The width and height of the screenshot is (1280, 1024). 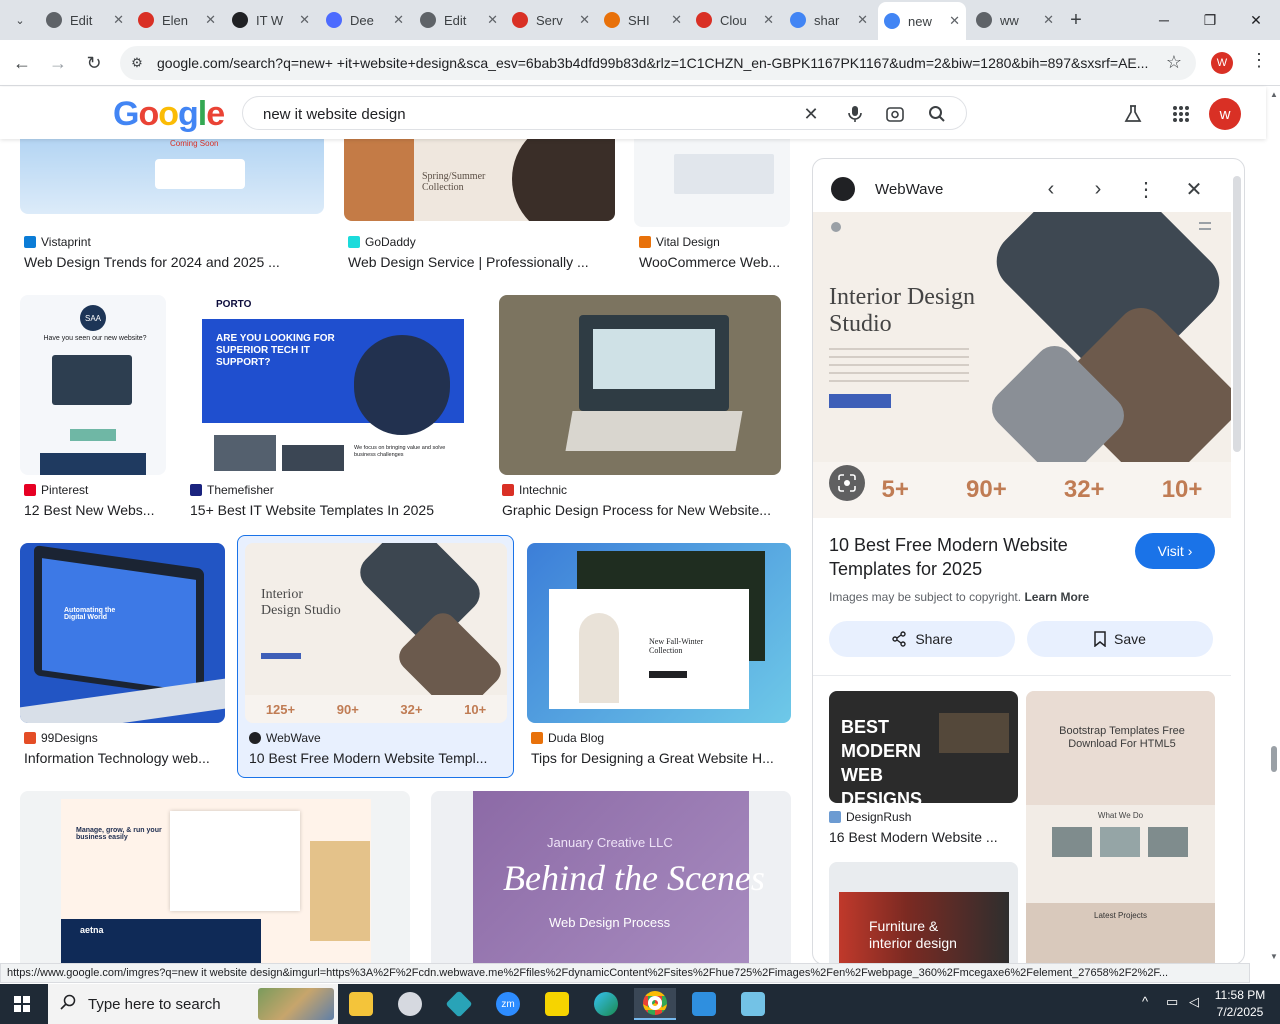 What do you see at coordinates (811, 114) in the screenshot?
I see `clear-search-icon: ✕` at bounding box center [811, 114].